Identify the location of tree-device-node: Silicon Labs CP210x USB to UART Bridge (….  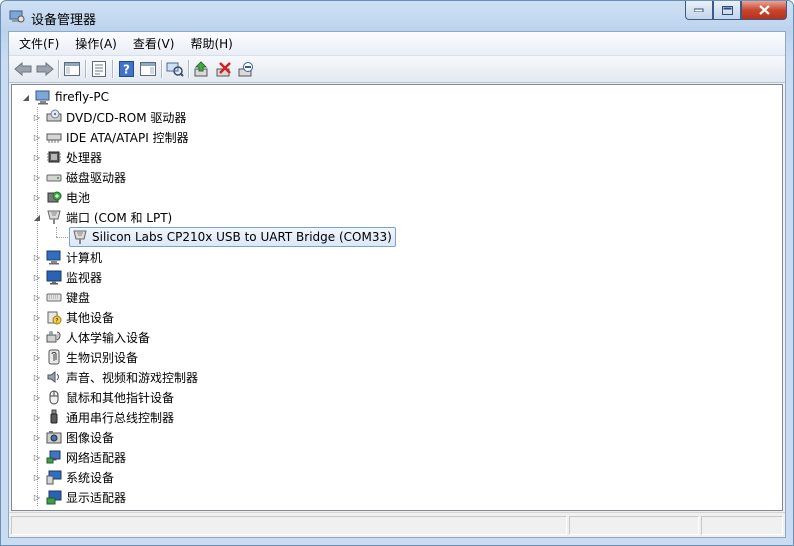
(232, 237).